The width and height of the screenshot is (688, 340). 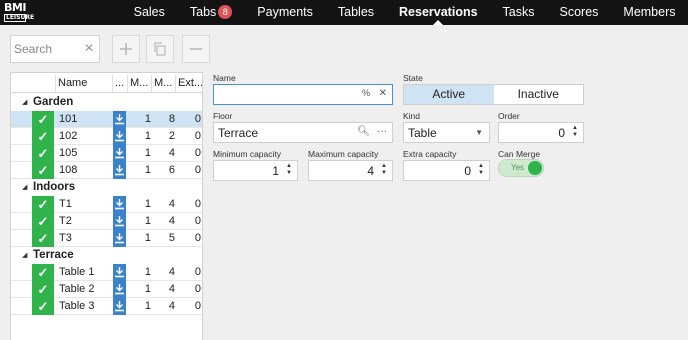 I want to click on table-name: 101, so click(x=68, y=119).